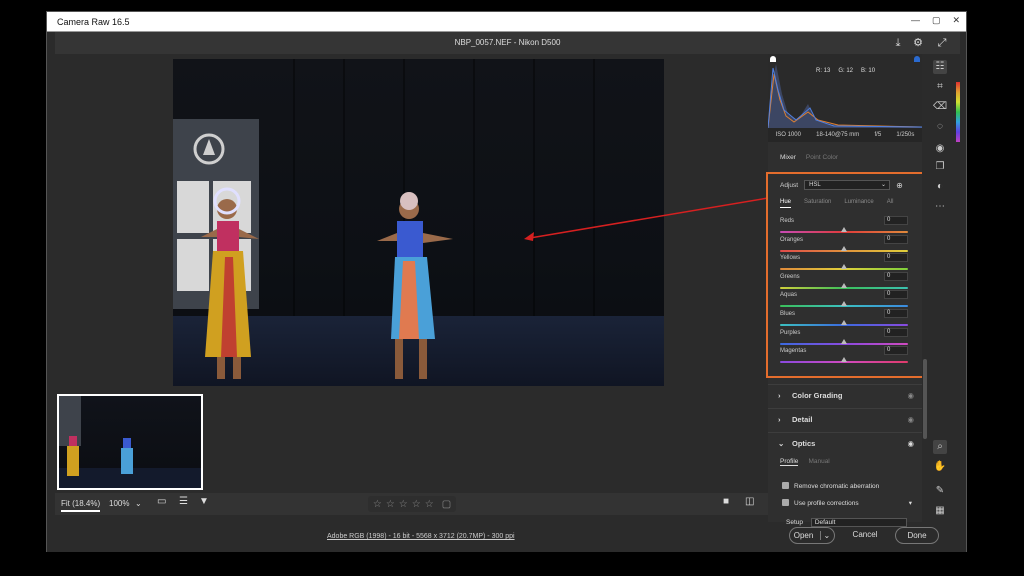 Image resolution: width=1024 pixels, height=576 pixels. What do you see at coordinates (865, 535) in the screenshot?
I see `cancel-button: Cancel` at bounding box center [865, 535].